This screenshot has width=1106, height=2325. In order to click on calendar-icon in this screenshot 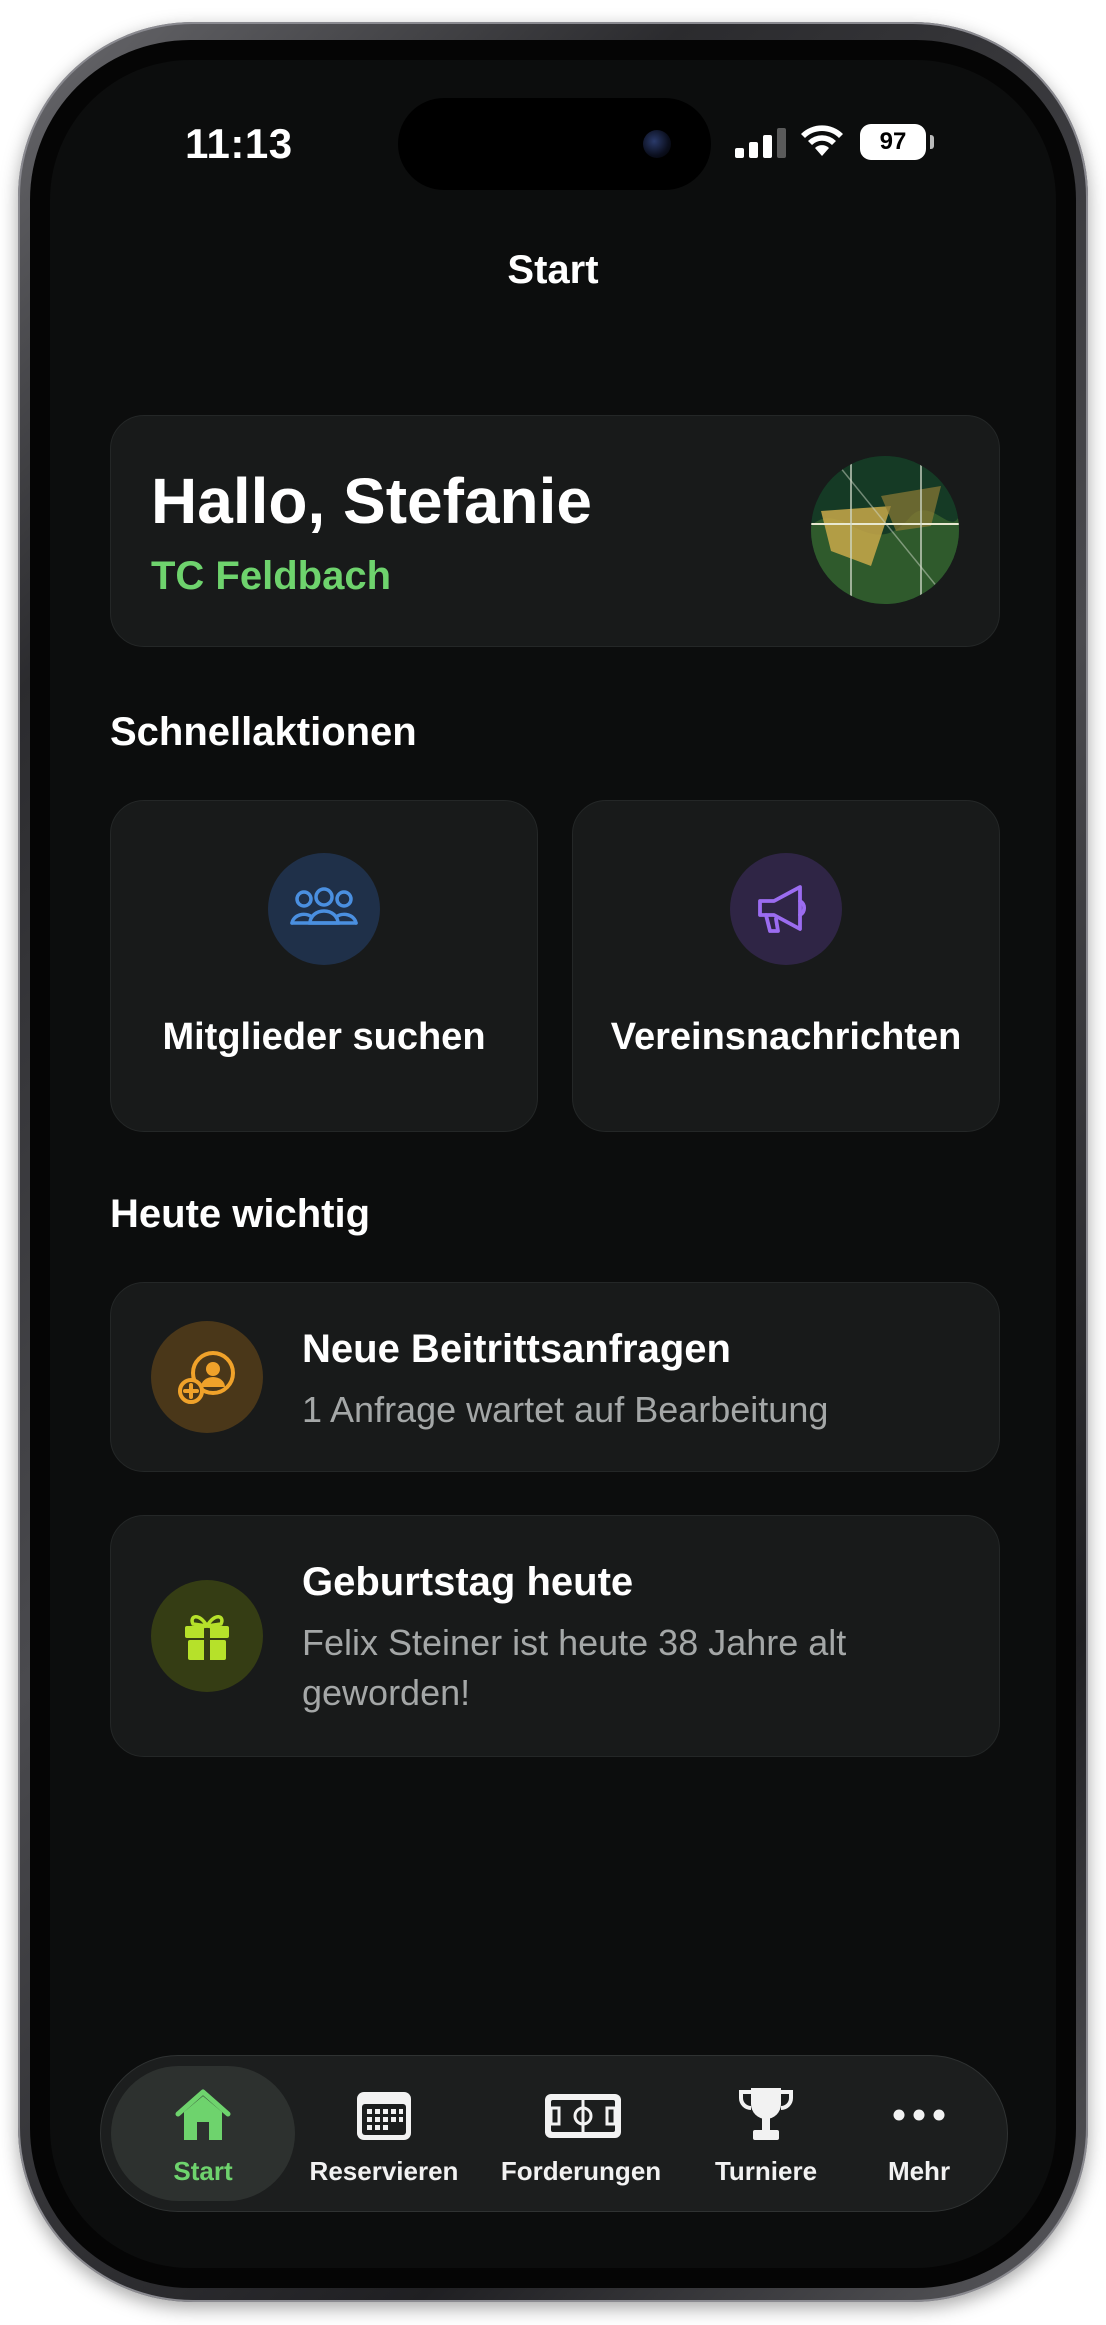, I will do `click(384, 2116)`.